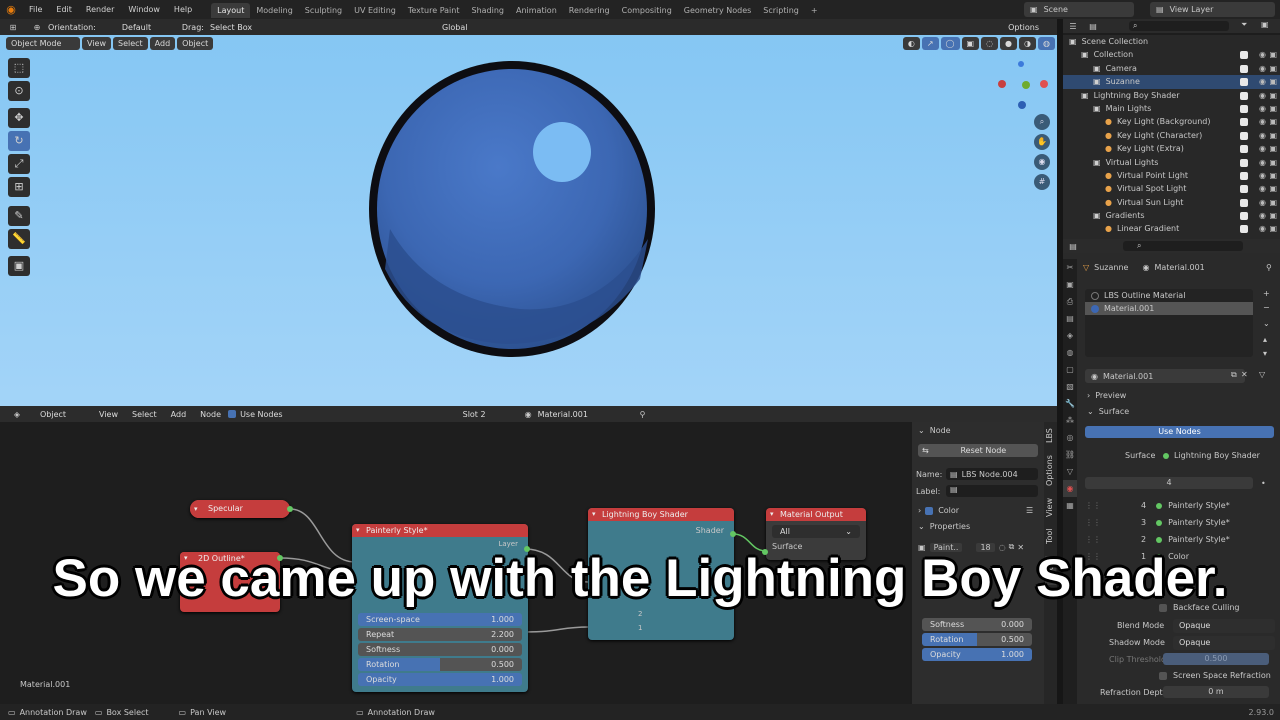 The width and height of the screenshot is (1280, 720). I want to click on remove-slot-icon: −, so click(1266, 307).